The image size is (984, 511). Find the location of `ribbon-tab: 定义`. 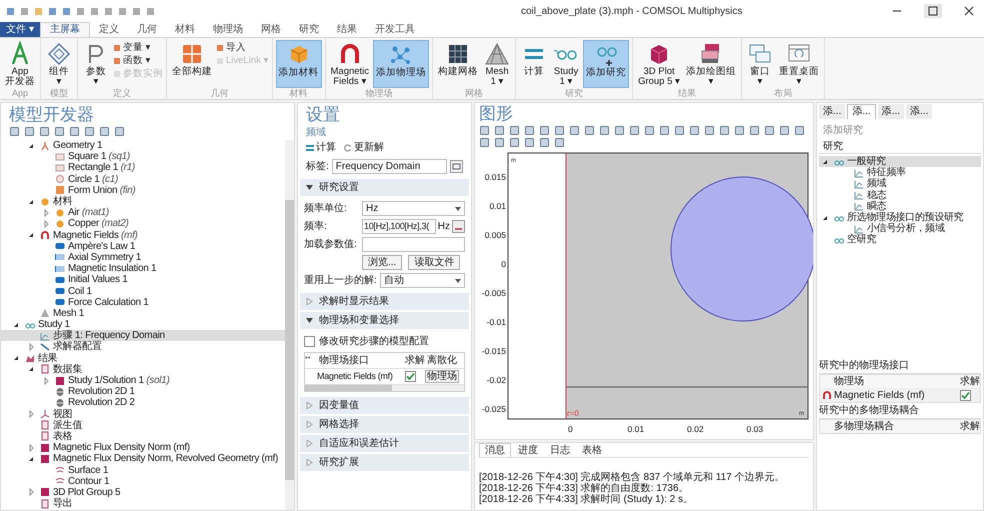

ribbon-tab: 定义 is located at coordinates (109, 29).